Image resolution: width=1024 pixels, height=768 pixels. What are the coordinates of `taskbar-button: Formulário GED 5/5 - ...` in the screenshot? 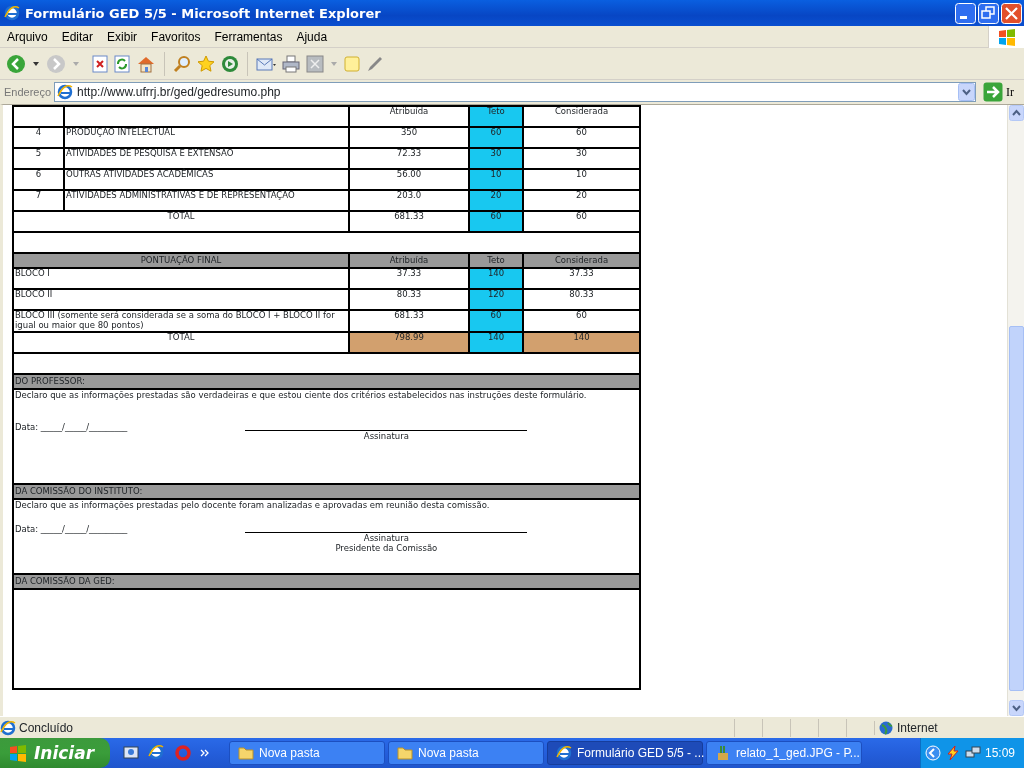 It's located at (625, 753).